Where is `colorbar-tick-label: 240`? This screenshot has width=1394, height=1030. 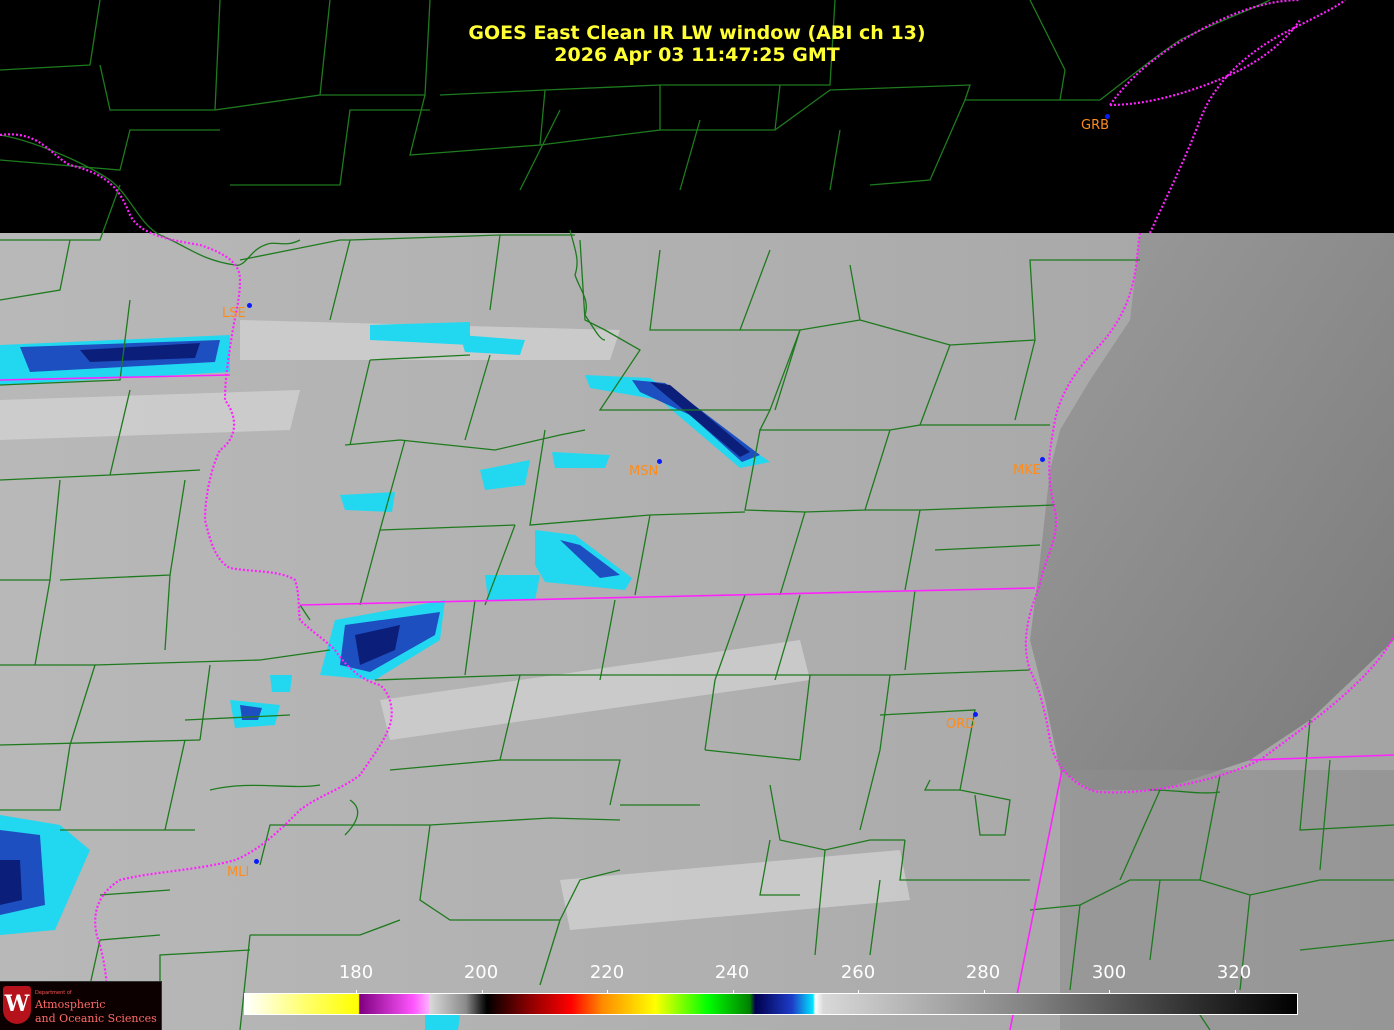 colorbar-tick-label: 240 is located at coordinates (732, 972).